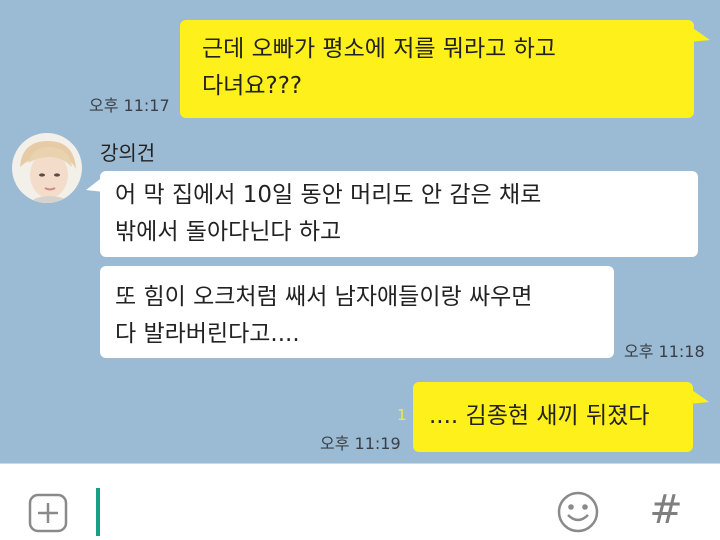 This screenshot has width=720, height=540. What do you see at coordinates (48, 513) in the screenshot?
I see `plus-square-icon` at bounding box center [48, 513].